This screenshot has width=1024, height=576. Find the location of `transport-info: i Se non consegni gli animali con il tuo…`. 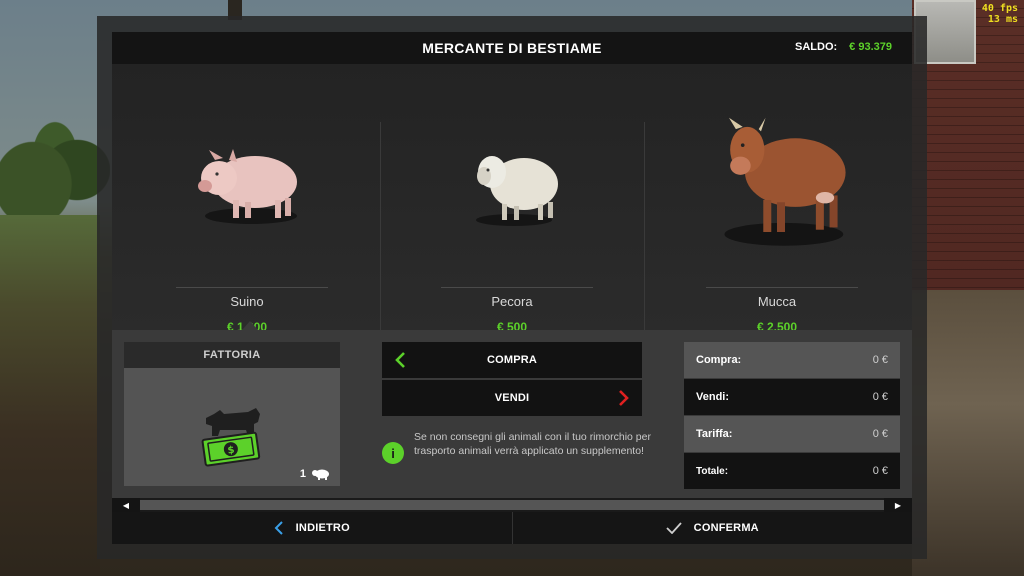

transport-info: i Se non consegni gli animali con il tuo… is located at coordinates (517, 447).